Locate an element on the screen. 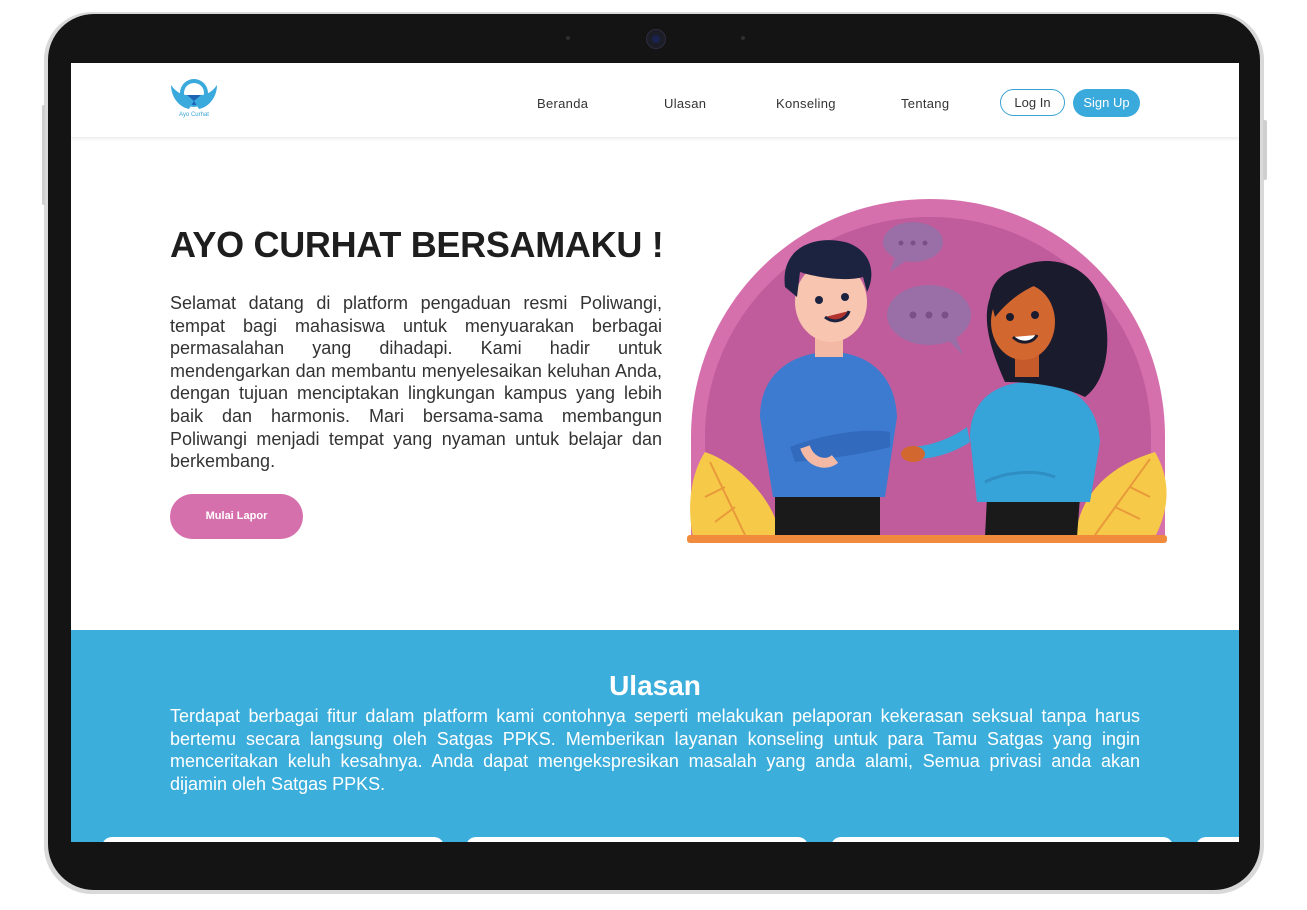 The width and height of the screenshot is (1307, 910). mulai-lapor-button: Mulai Lapor is located at coordinates (236, 516).